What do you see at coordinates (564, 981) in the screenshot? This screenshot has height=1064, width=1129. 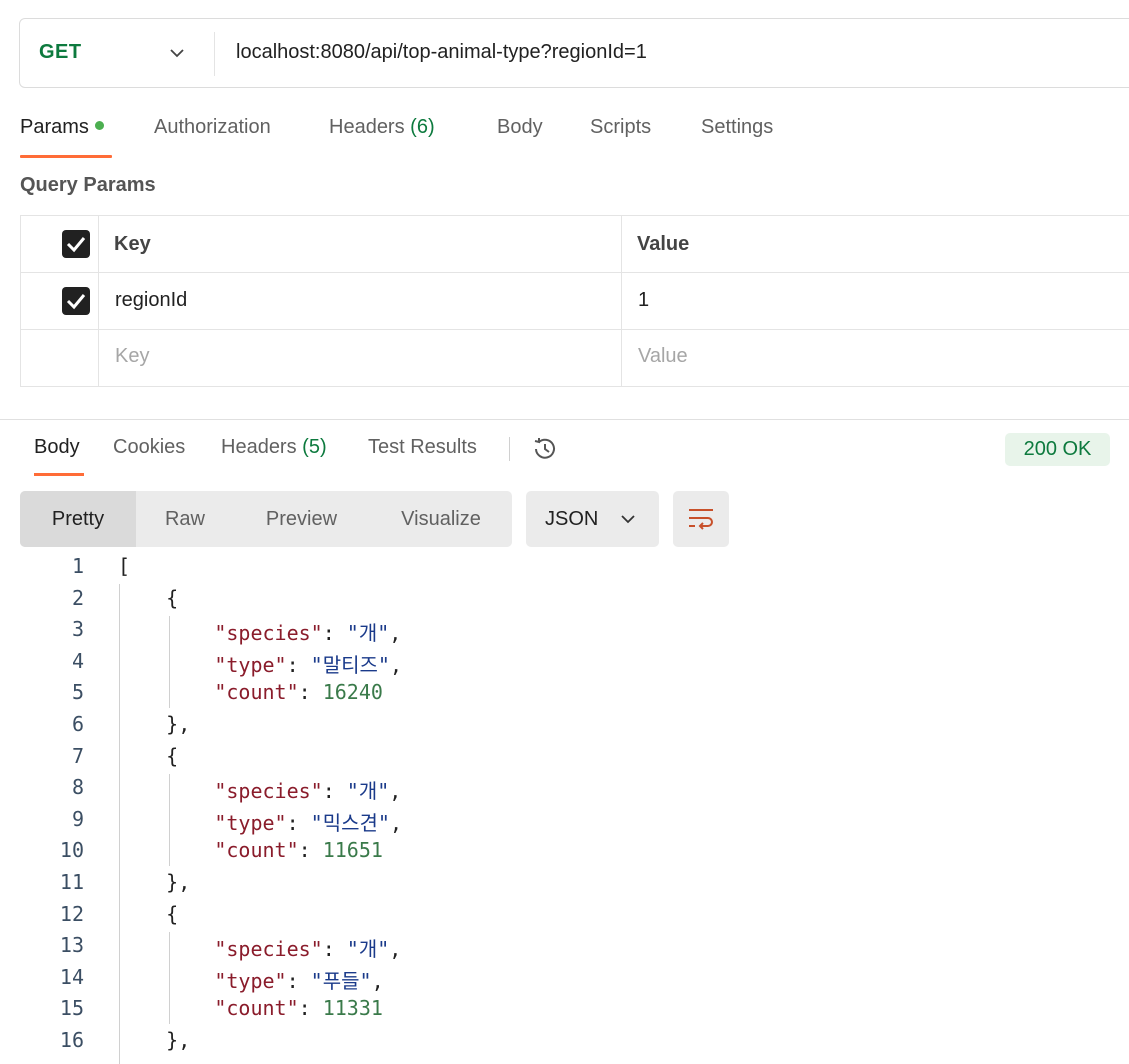 I see `code-line: 14 "type": "푸들",` at bounding box center [564, 981].